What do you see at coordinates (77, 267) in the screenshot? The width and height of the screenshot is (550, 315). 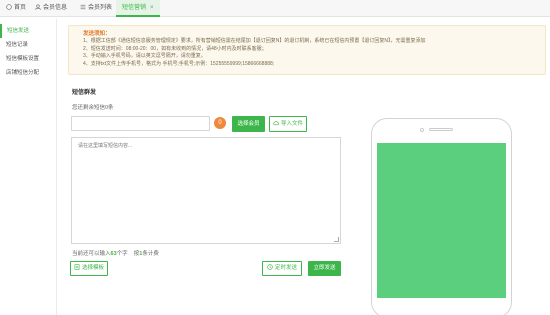 I see `template-icon` at bounding box center [77, 267].